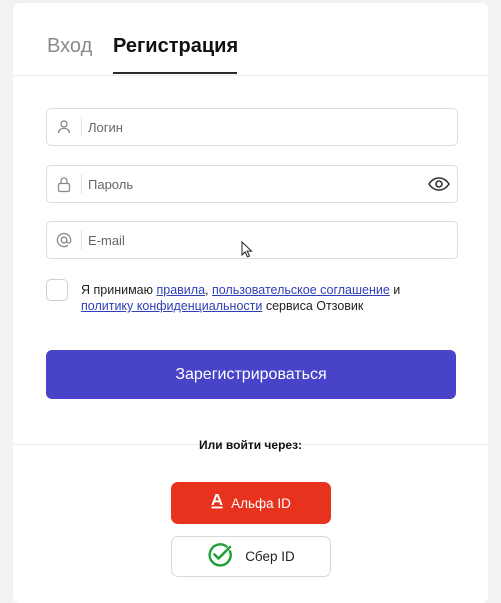 The height and width of the screenshot is (603, 501). I want to click on login-field, so click(252, 127).